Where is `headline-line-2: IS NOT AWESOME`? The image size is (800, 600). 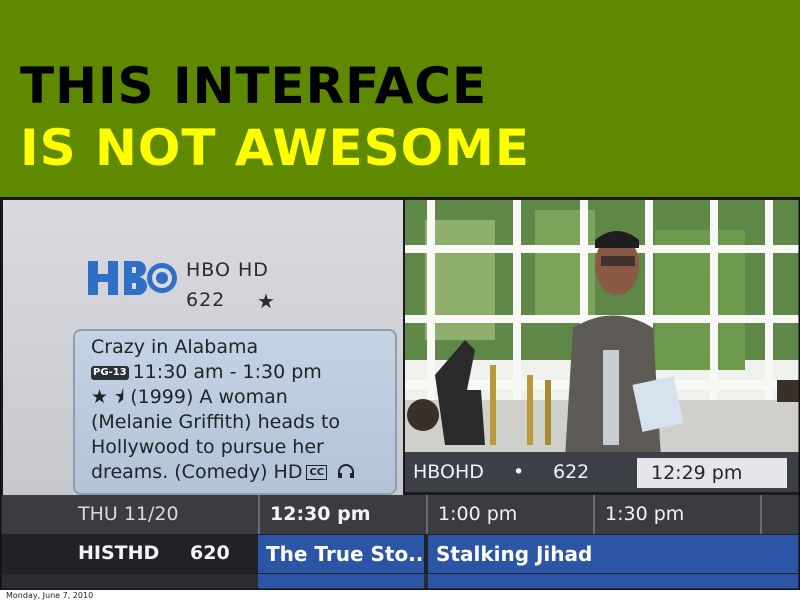 headline-line-2: IS NOT AWESOME is located at coordinates (275, 148).